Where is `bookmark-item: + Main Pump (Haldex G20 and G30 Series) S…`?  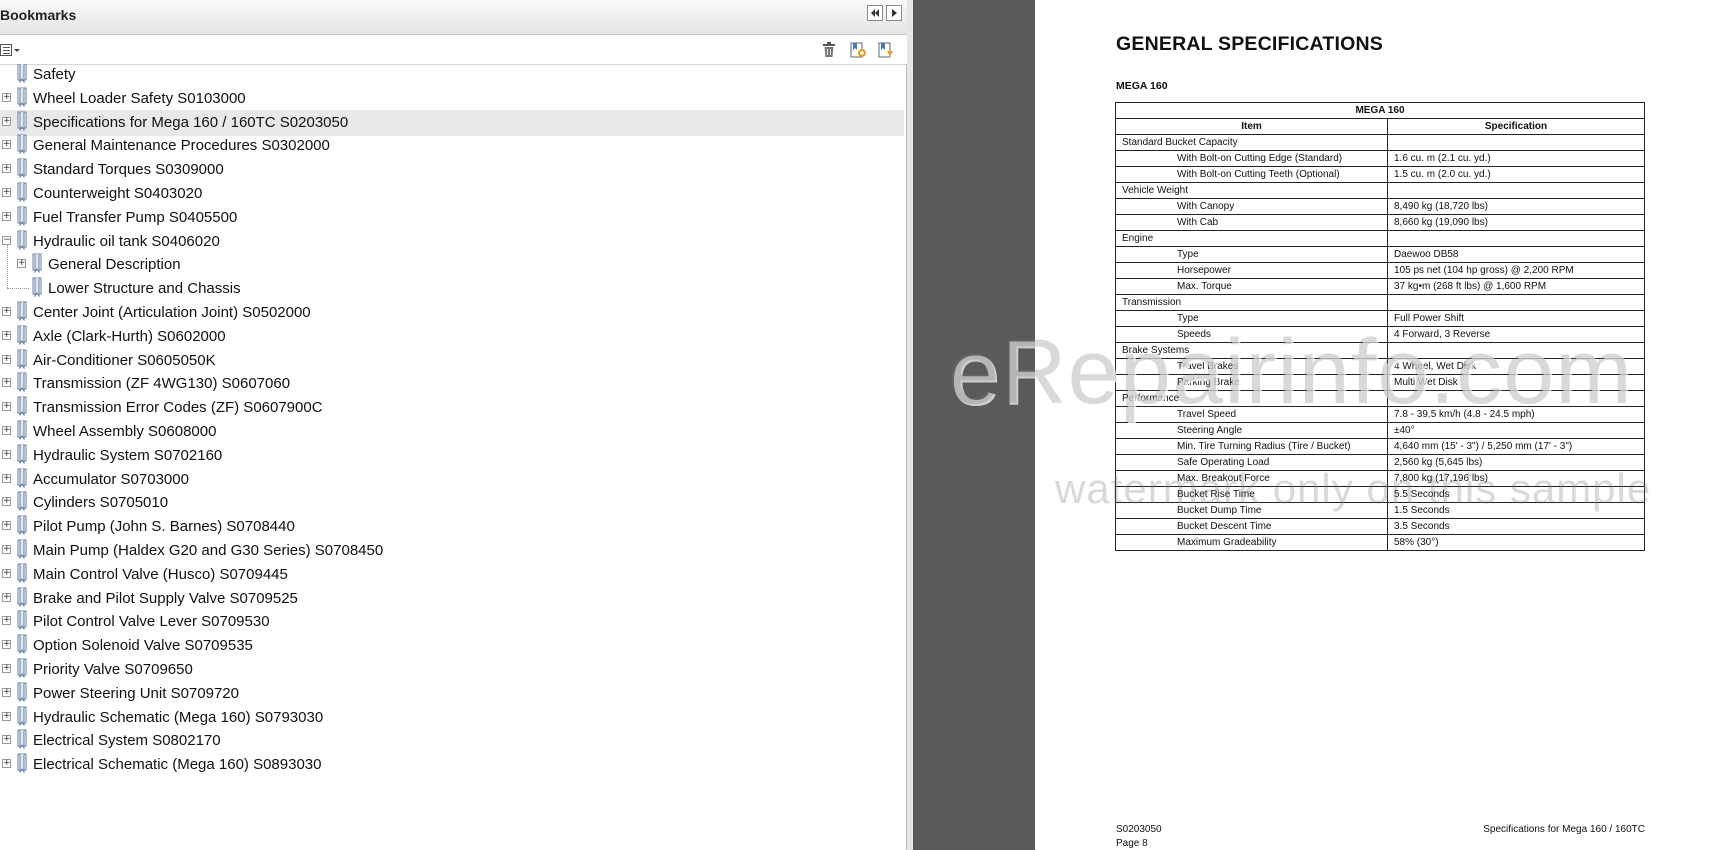 bookmark-item: + Main Pump (Haldex G20 and G30 Series) S… is located at coordinates (452, 551).